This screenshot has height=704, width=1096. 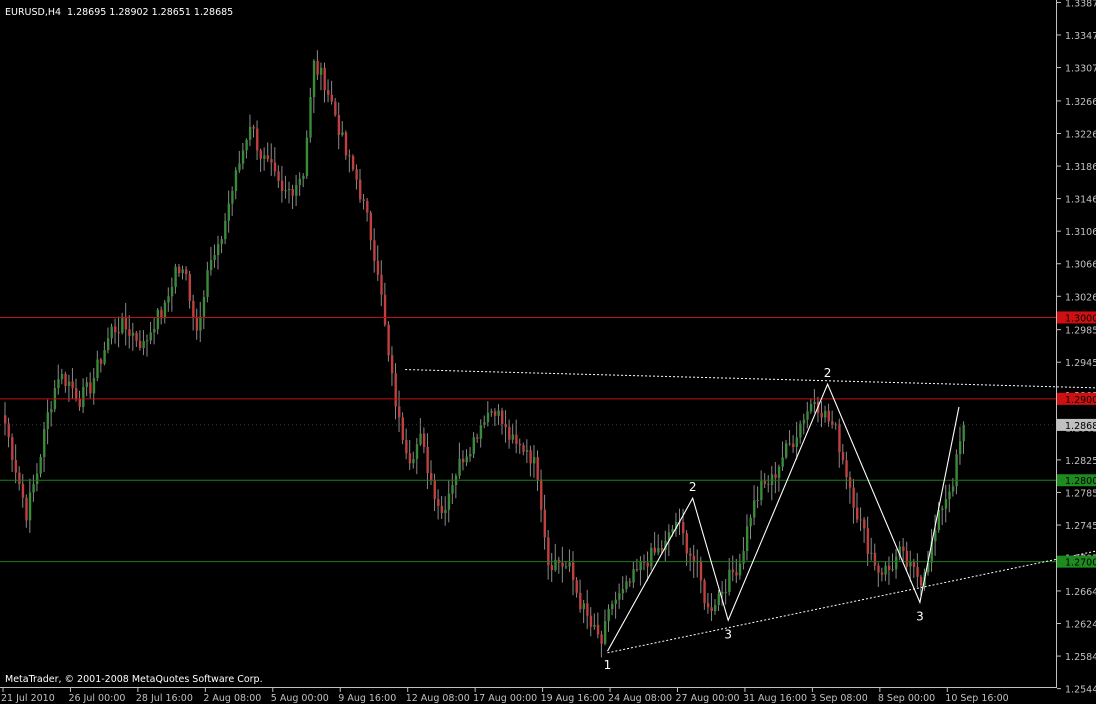 What do you see at coordinates (1080, 657) in the screenshot?
I see `y-tick-label: 1.25840` at bounding box center [1080, 657].